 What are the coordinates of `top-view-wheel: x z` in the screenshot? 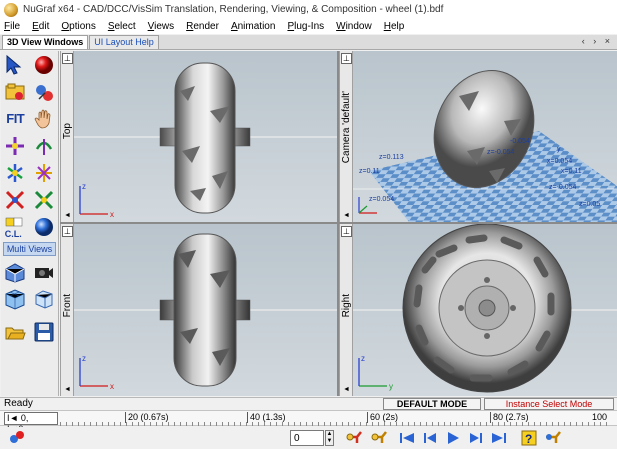 It's located at (205, 140).